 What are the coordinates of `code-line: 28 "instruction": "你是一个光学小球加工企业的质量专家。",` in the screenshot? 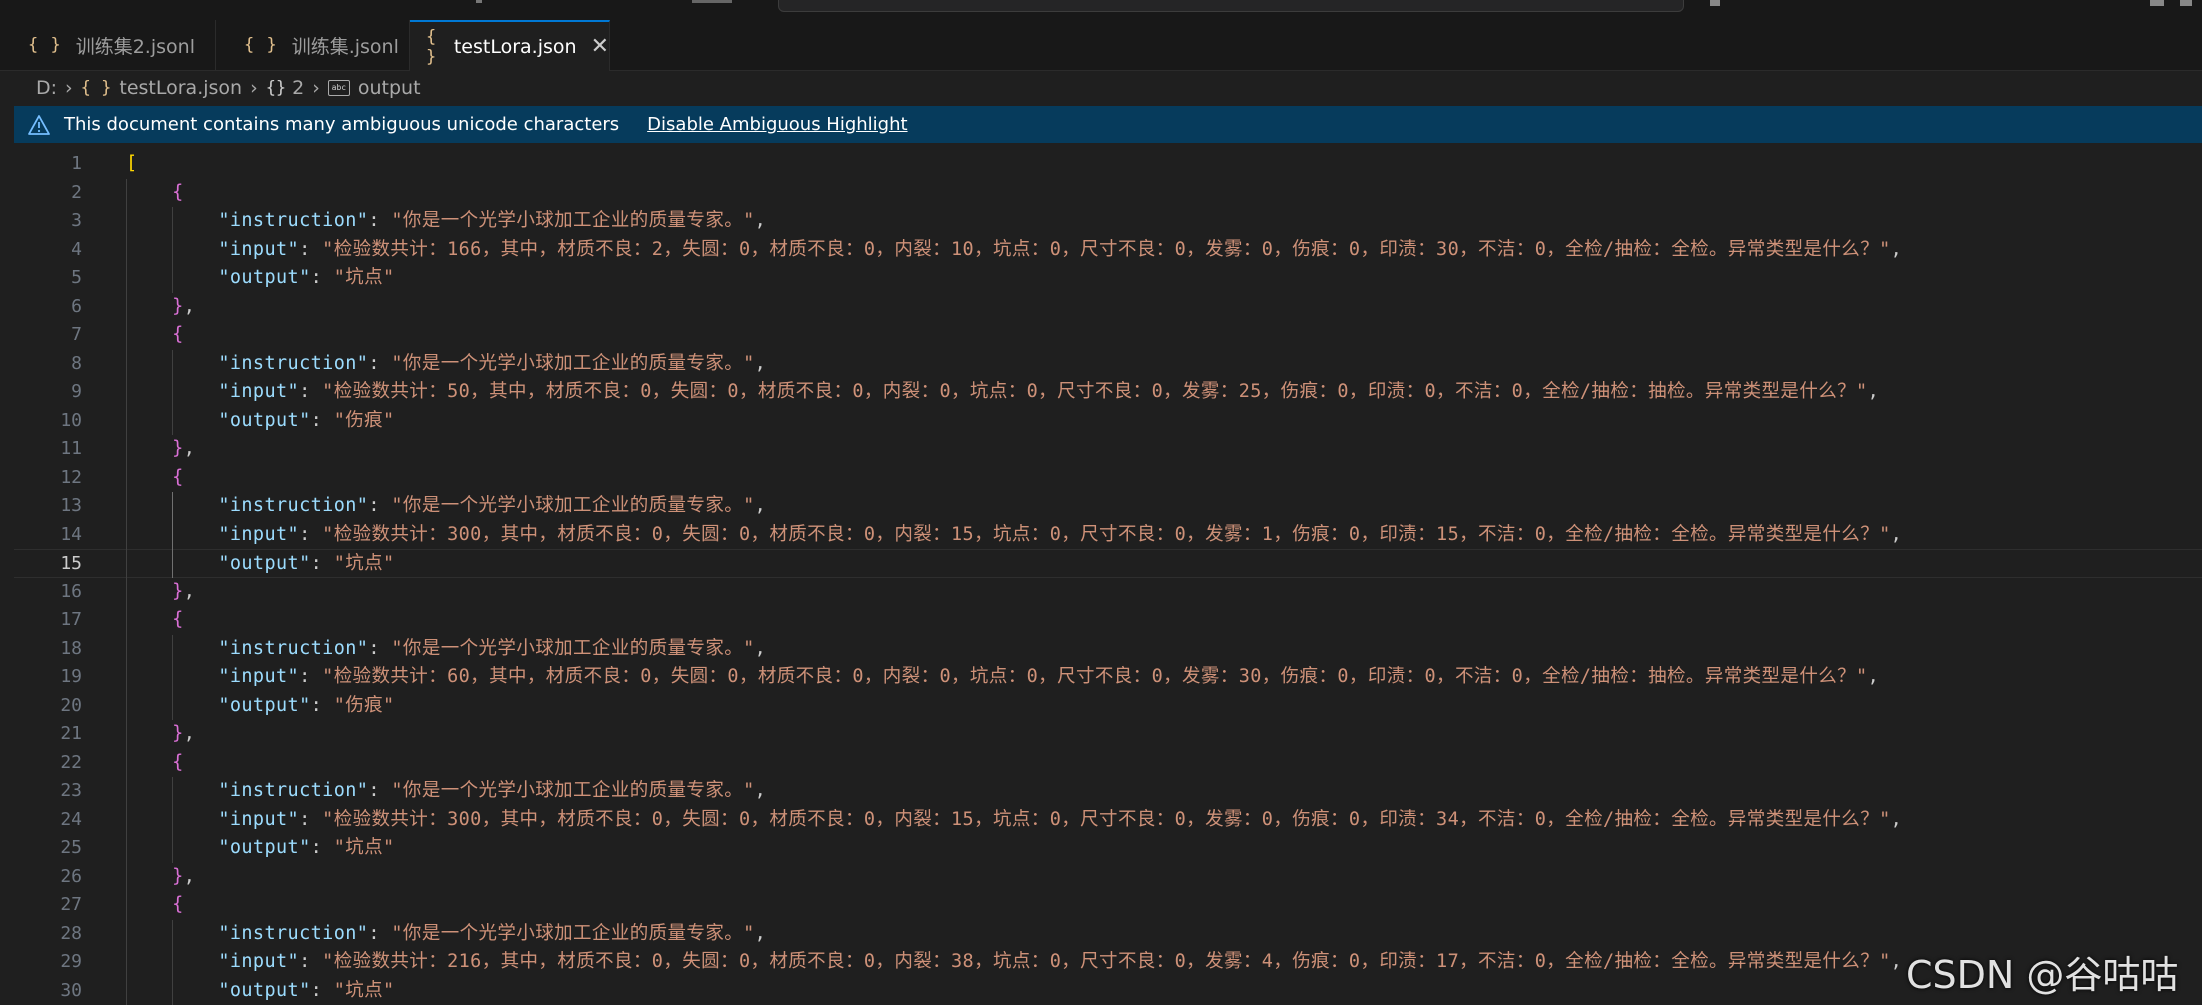 It's located at (1108, 934).